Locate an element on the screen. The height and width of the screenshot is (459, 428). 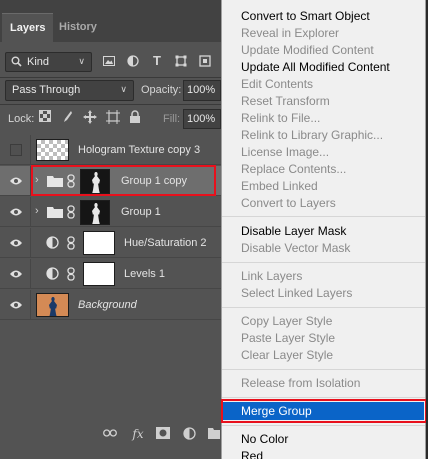
filter-kind-dropdown: Kind ∨ is located at coordinates (48, 62).